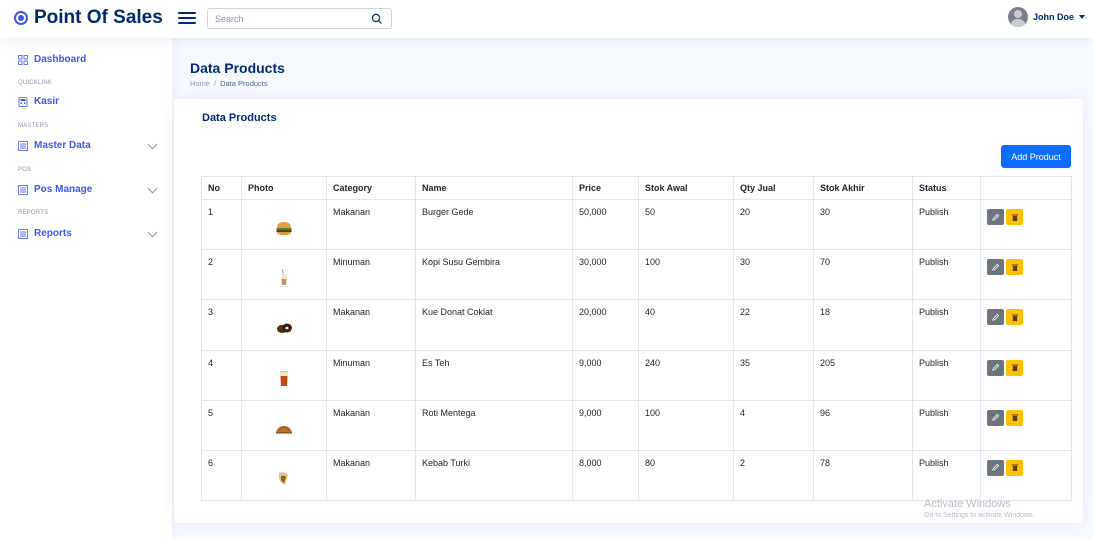 This screenshot has height=539, width=1093. I want to click on cell-price: 50,000, so click(605, 224).